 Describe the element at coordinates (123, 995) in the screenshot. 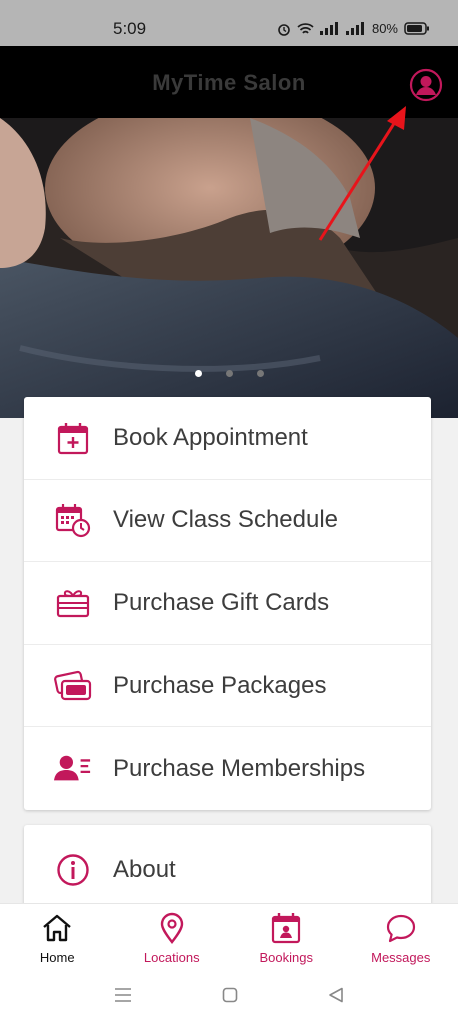

I see `recent-apps-icon` at that location.